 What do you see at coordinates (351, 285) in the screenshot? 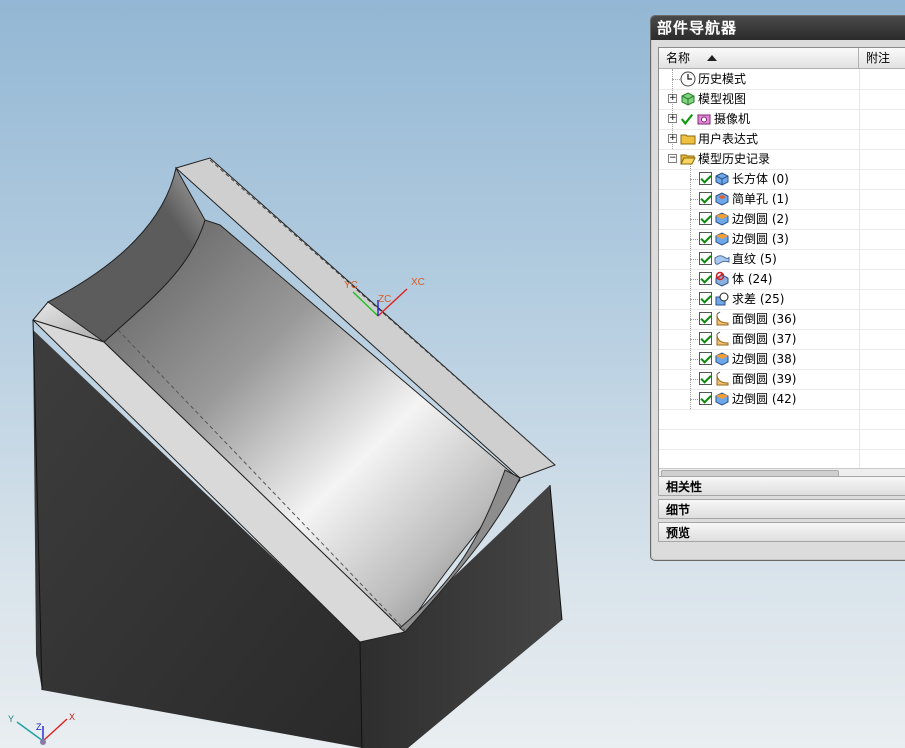
I see `wcs-yc-label: YC` at bounding box center [351, 285].